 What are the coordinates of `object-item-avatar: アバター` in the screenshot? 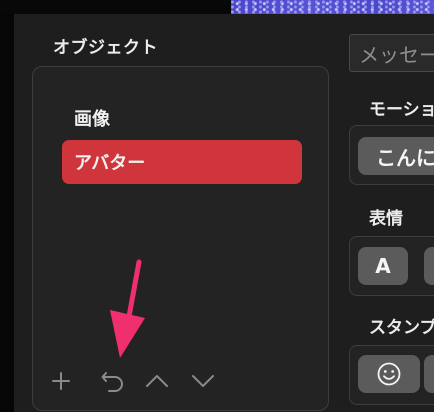 It's located at (182, 162).